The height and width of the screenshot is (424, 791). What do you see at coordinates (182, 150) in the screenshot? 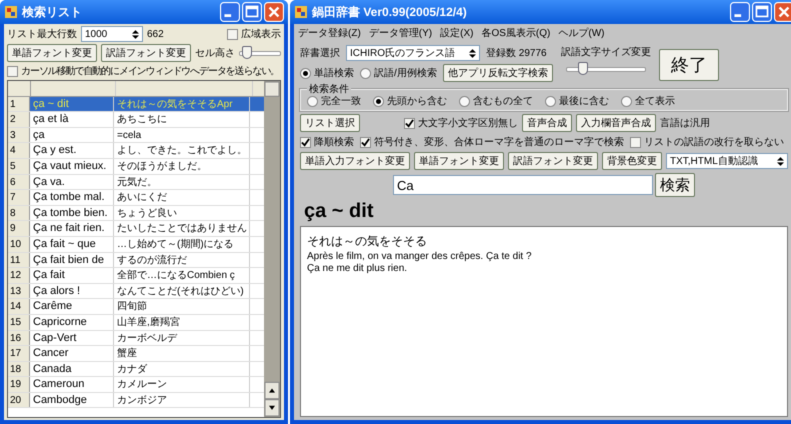
I see `translation-cell: よし、できた。これでよし。` at bounding box center [182, 150].